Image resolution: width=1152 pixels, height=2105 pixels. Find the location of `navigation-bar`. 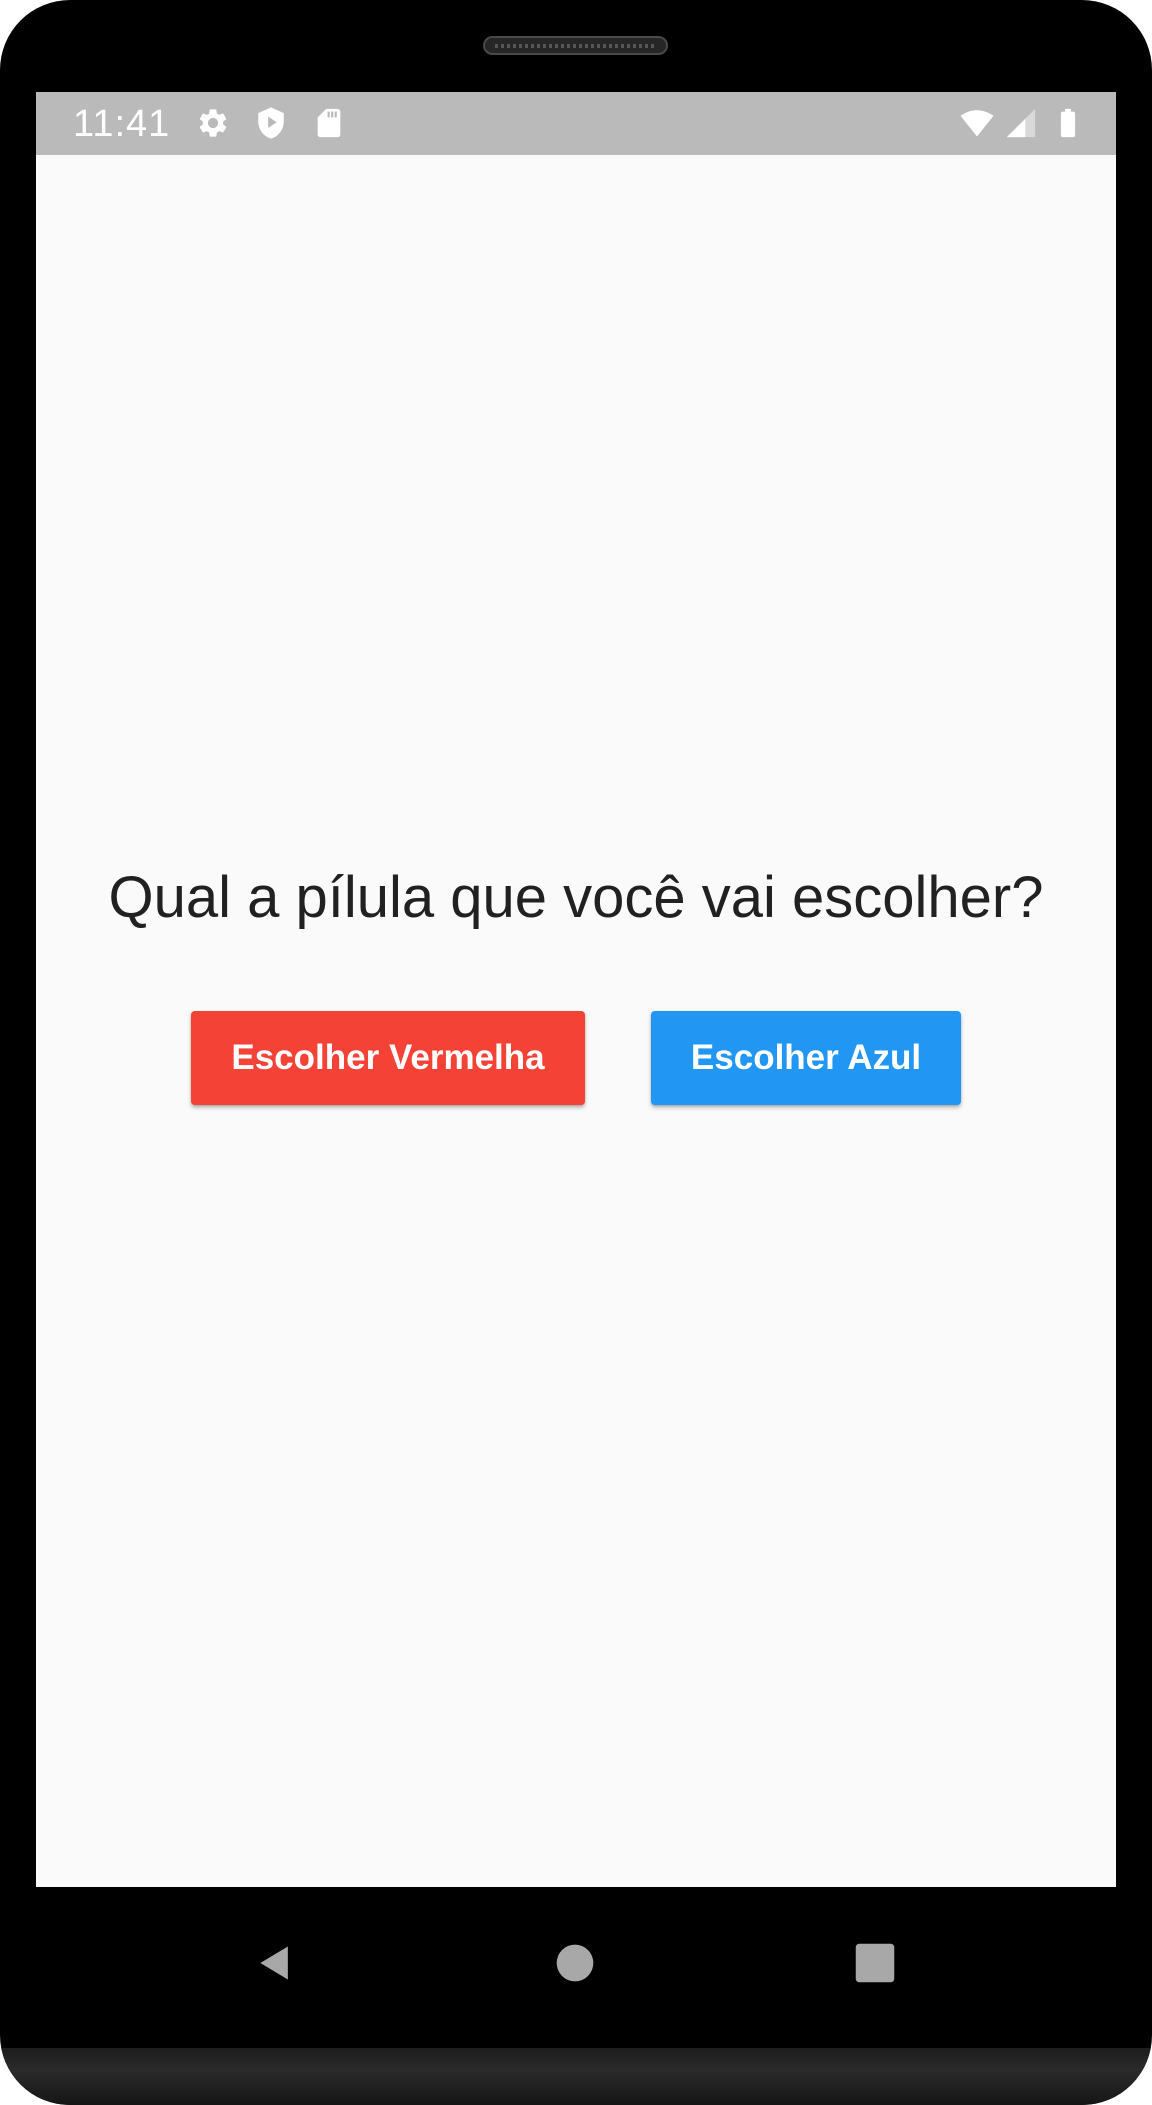

navigation-bar is located at coordinates (576, 1968).